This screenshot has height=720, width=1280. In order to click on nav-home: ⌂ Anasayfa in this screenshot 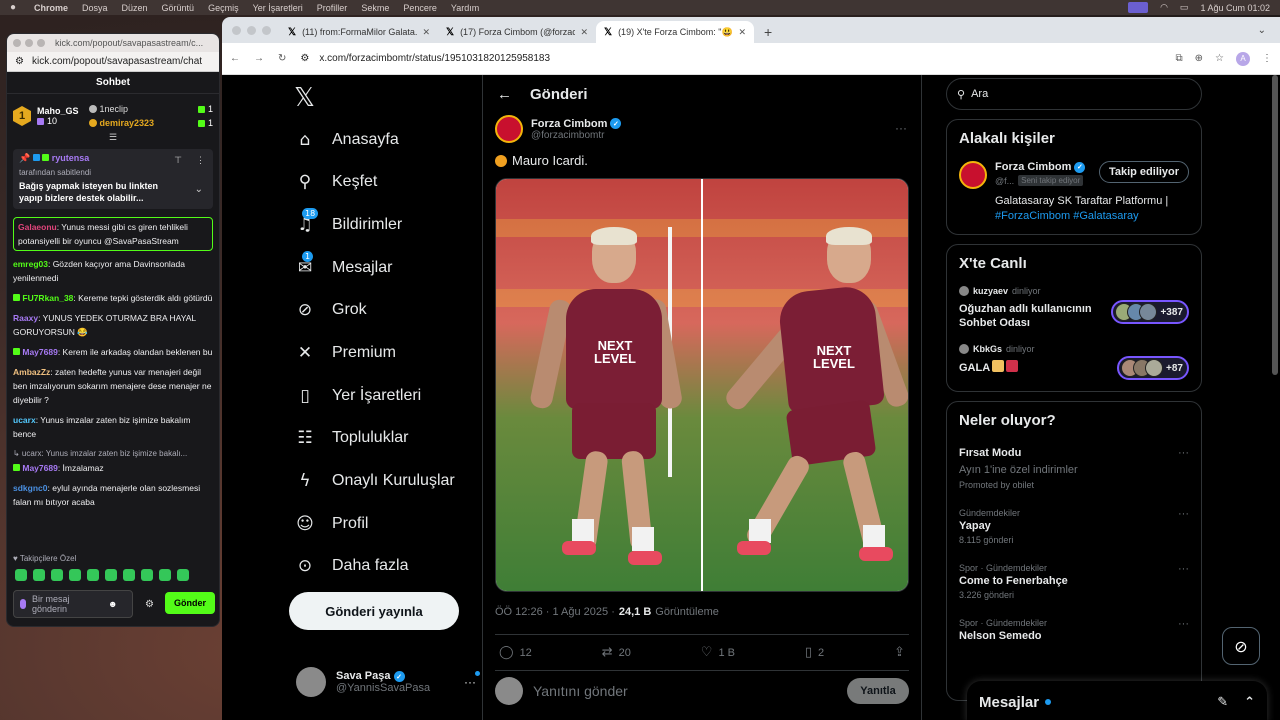, I will do `click(346, 140)`.